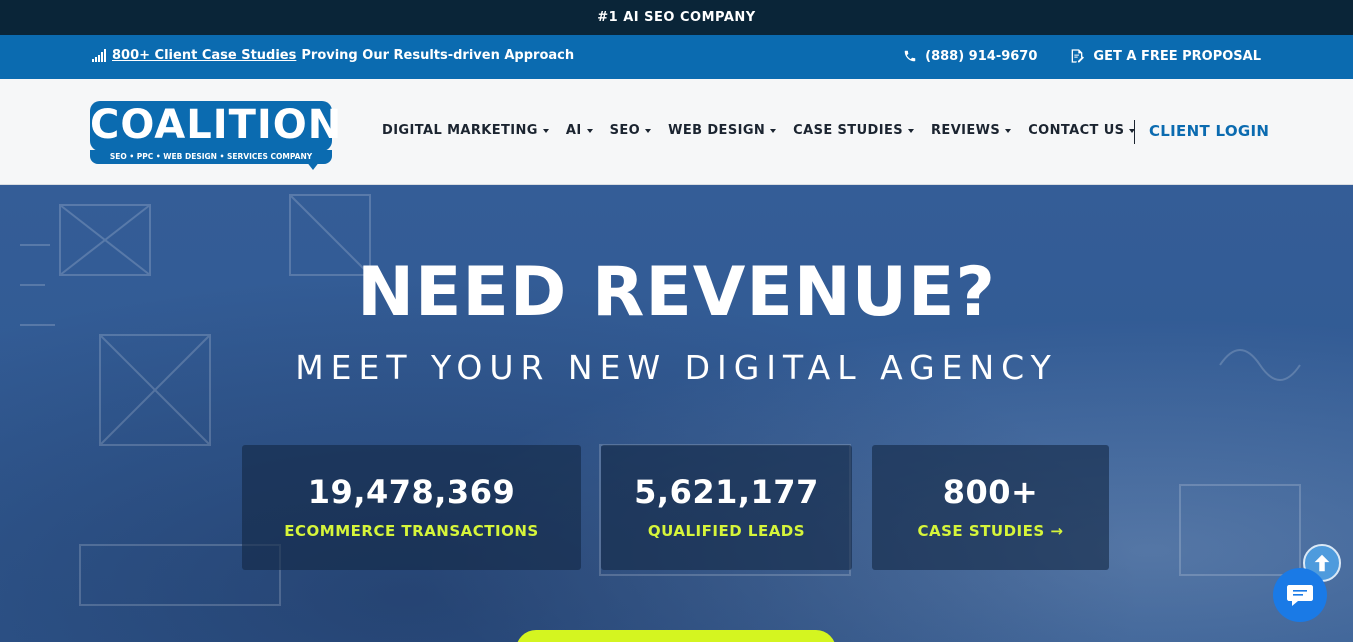  I want to click on announcement-text: #1 AI SEO COMPANY, so click(676, 17).